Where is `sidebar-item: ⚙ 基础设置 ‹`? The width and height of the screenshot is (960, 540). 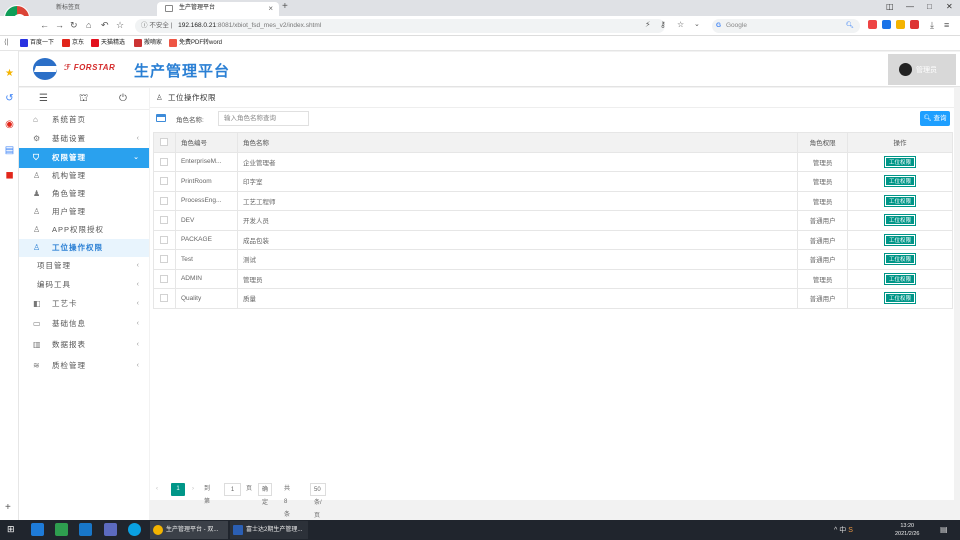
sidebar-item: ⚙ 基础设置 ‹ is located at coordinates (84, 139).